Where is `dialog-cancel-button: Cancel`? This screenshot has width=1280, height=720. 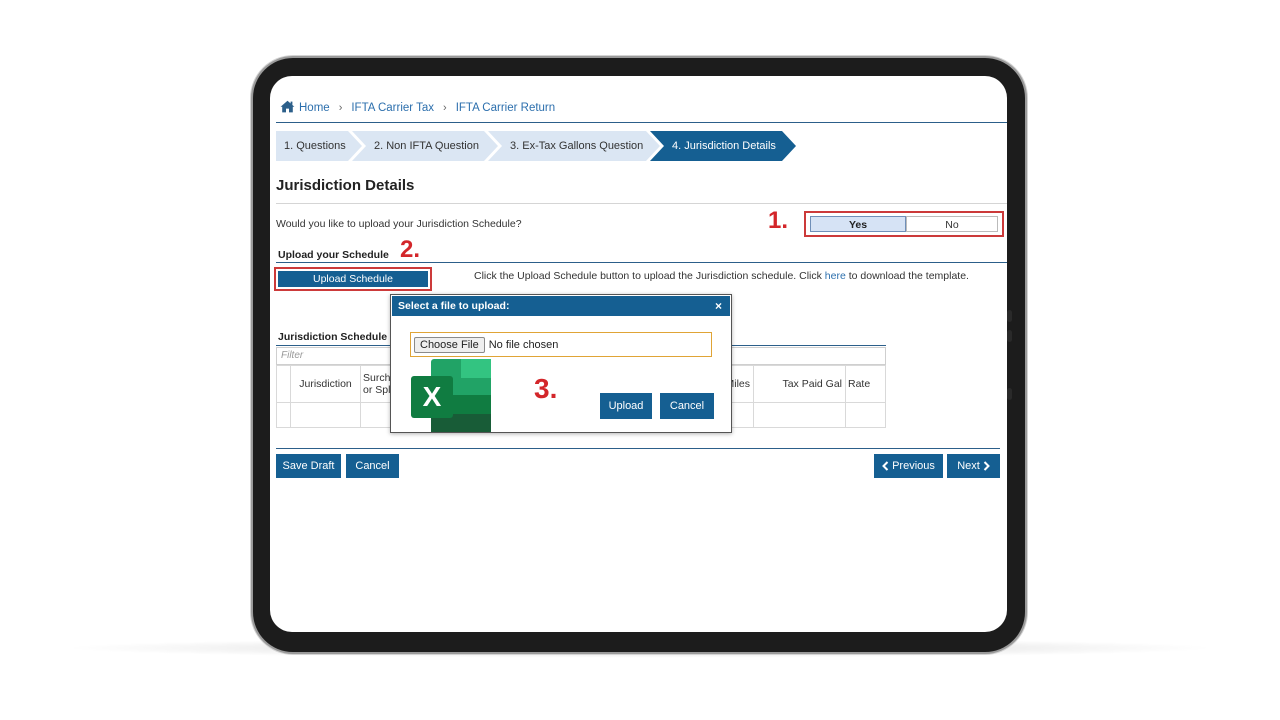 dialog-cancel-button: Cancel is located at coordinates (687, 406).